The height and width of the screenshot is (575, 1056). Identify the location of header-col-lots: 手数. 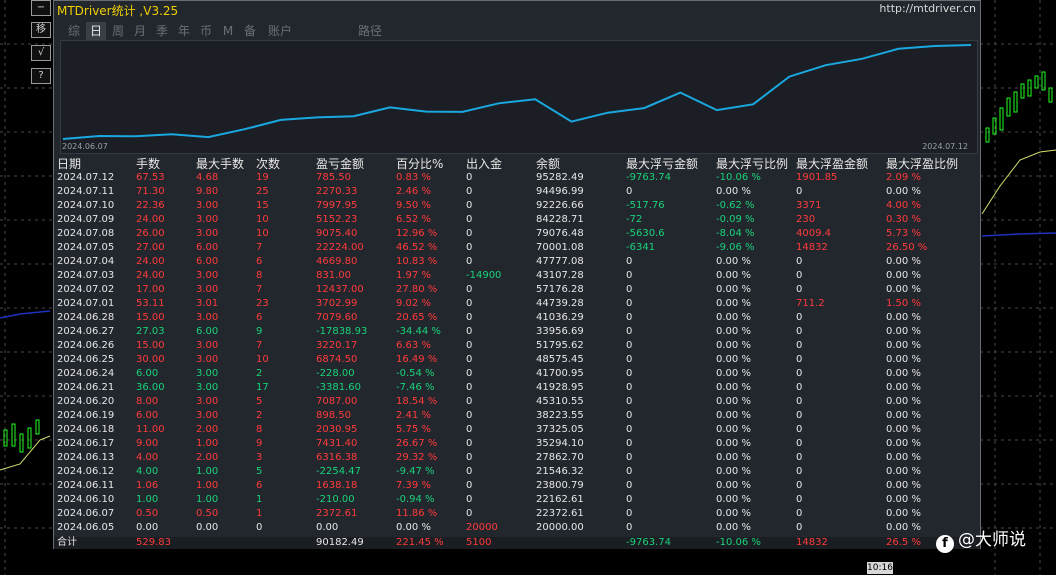
(148, 163).